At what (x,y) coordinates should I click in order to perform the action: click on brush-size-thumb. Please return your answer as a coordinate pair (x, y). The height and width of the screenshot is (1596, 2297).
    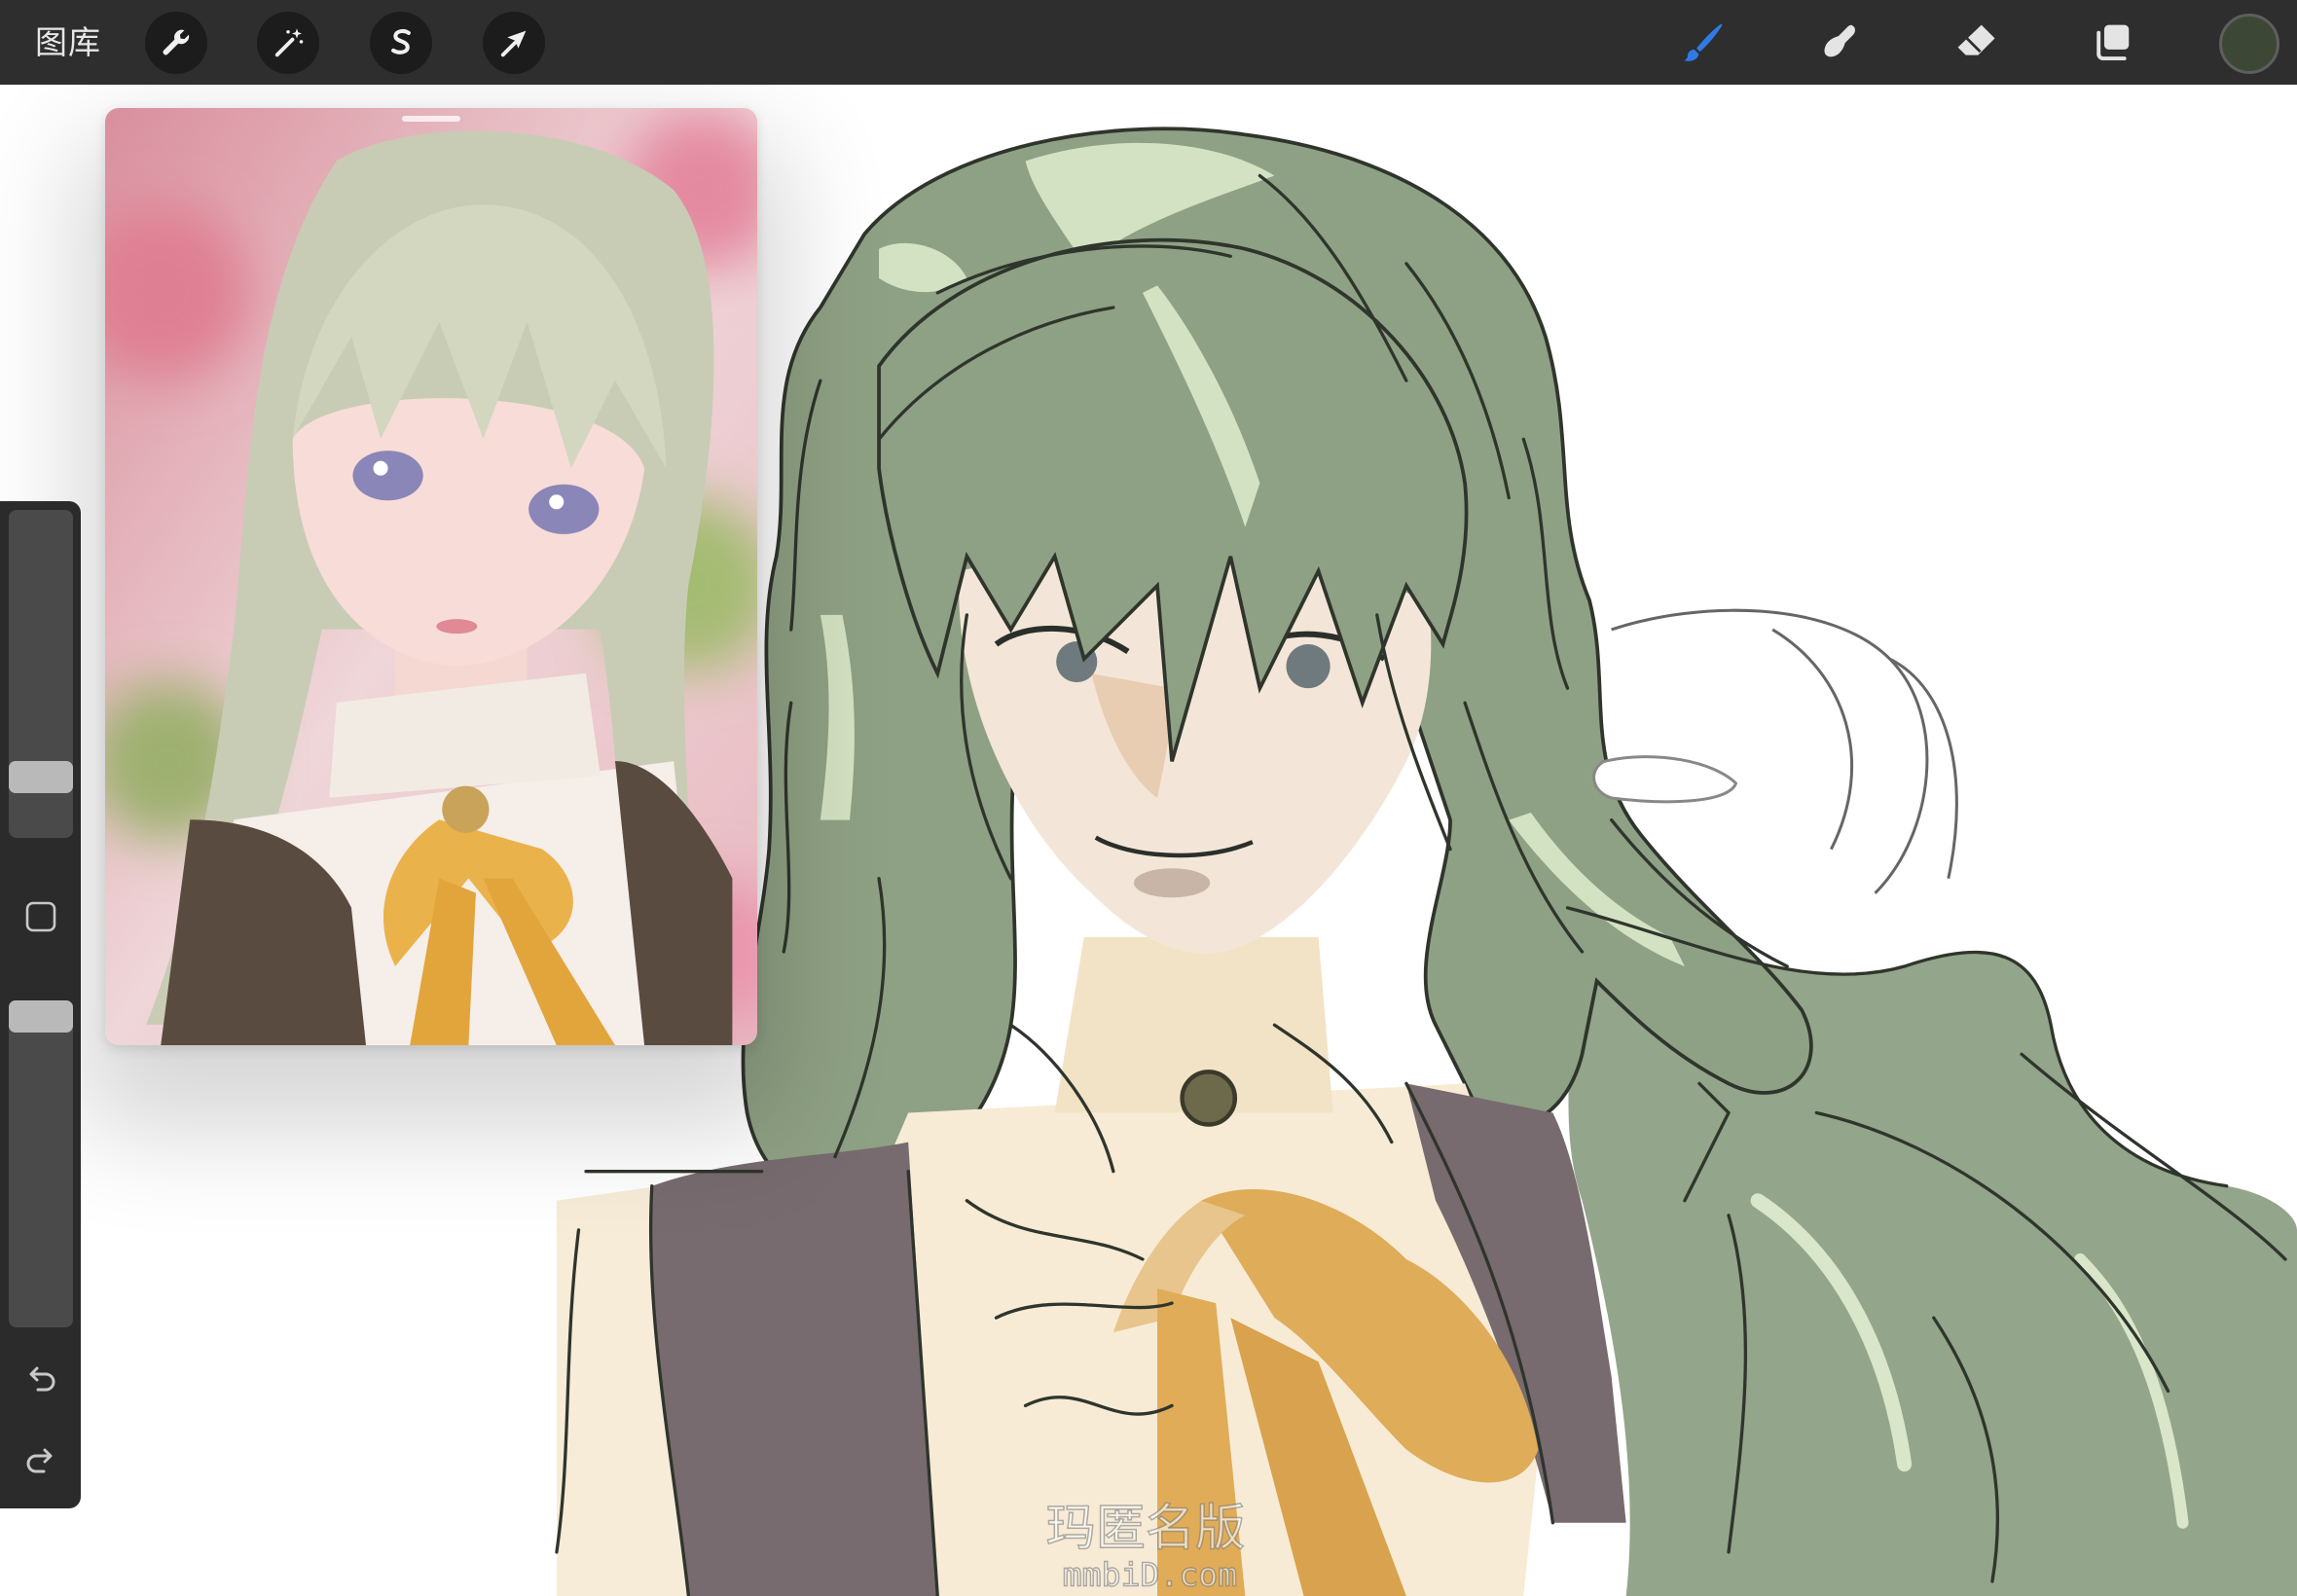
    Looking at the image, I should click on (41, 777).